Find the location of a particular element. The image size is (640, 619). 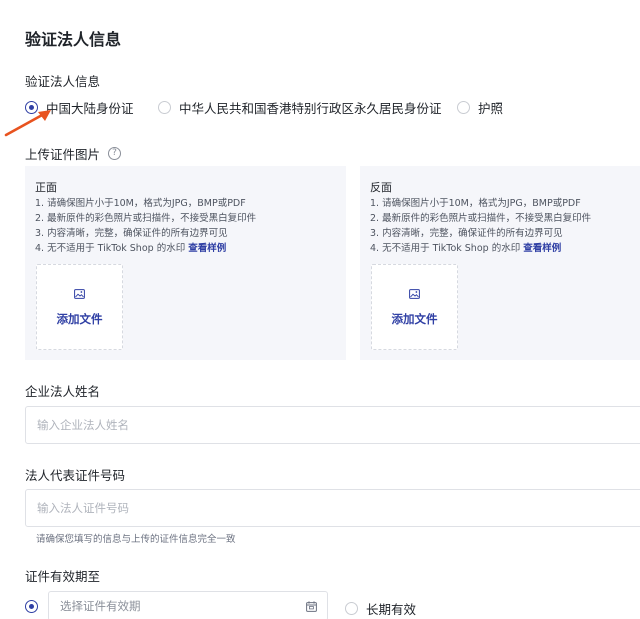

id-number-label: 法人代表证件号码 is located at coordinates (75, 475).